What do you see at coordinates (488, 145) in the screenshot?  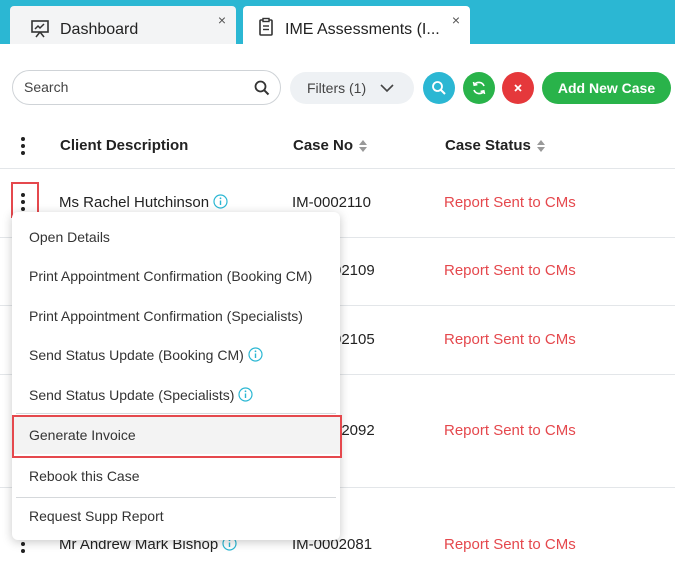 I see `column-header-label: Case Status` at bounding box center [488, 145].